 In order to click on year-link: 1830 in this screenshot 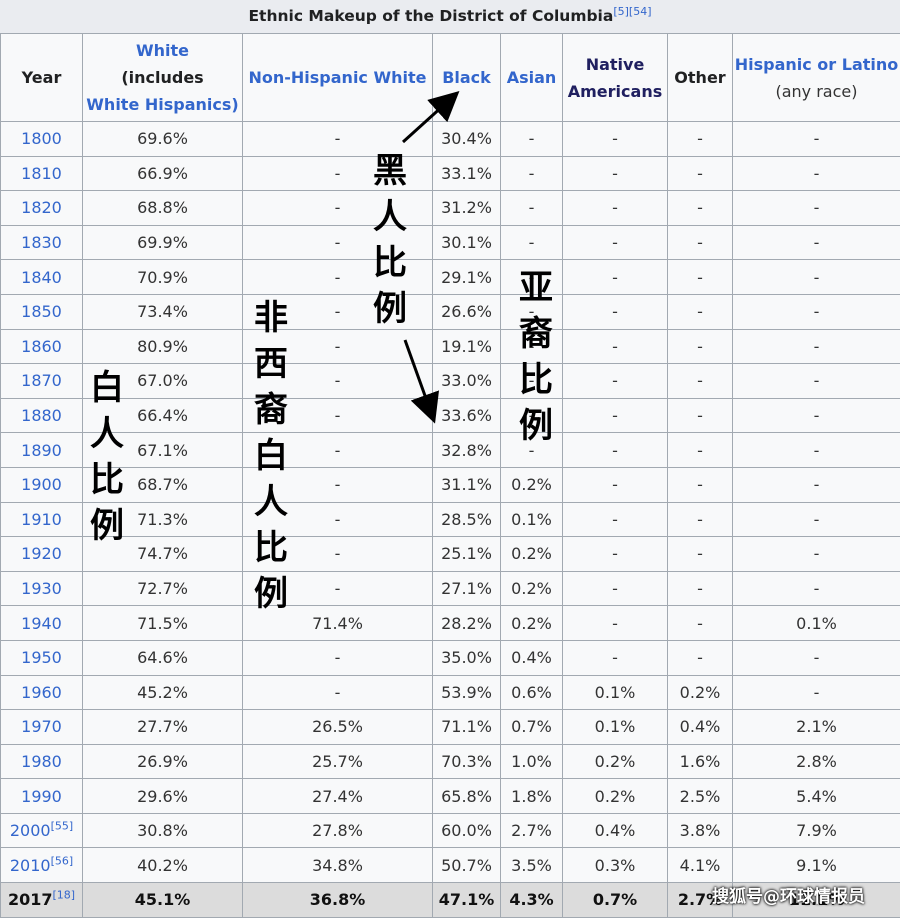, I will do `click(41, 242)`.